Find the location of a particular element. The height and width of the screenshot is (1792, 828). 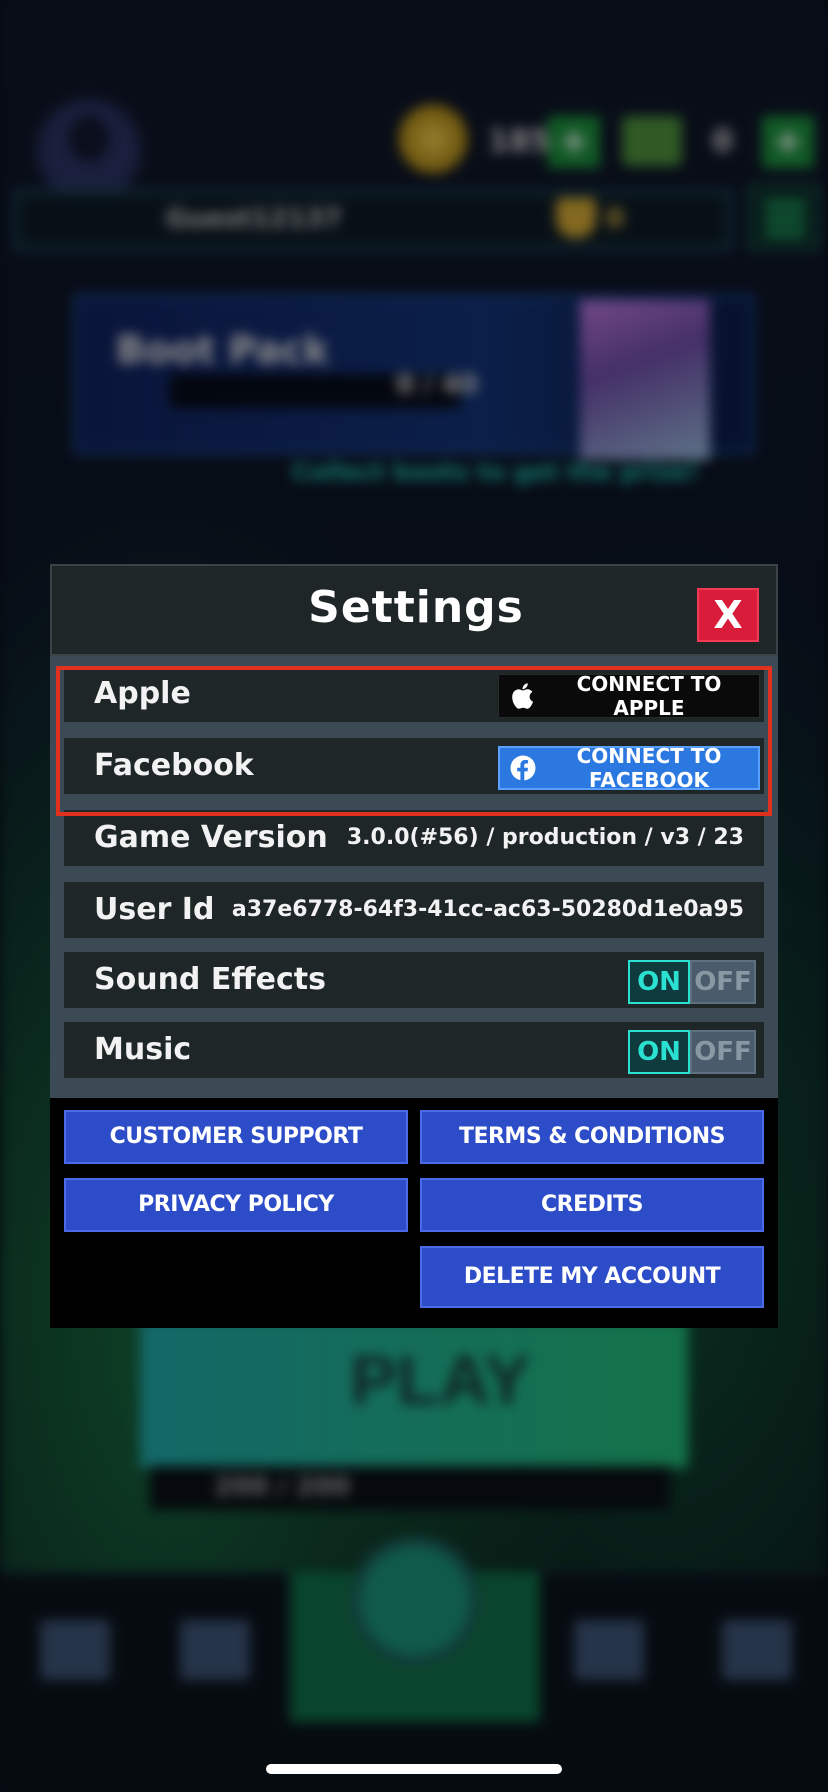

apple-row: Apple CONNECT TO APPLE is located at coordinates (414, 694).